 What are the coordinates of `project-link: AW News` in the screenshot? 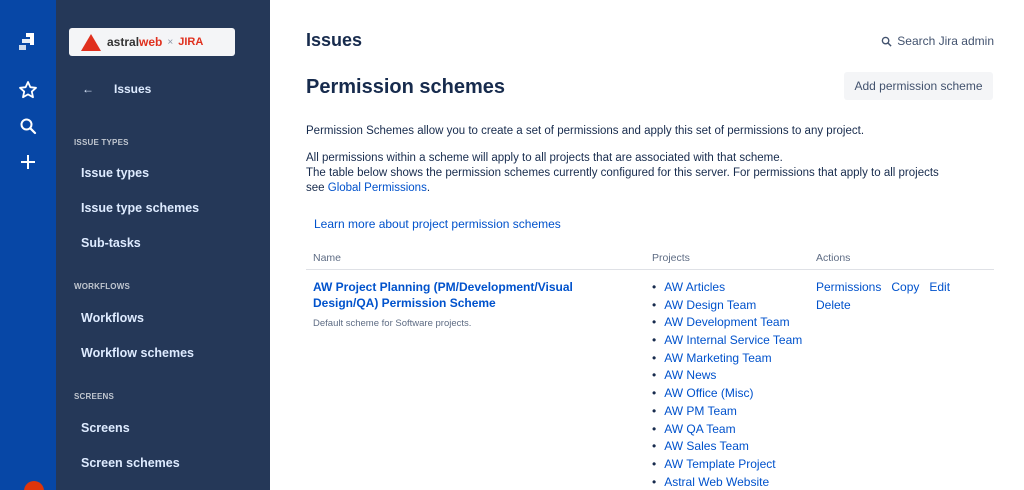 It's located at (727, 376).